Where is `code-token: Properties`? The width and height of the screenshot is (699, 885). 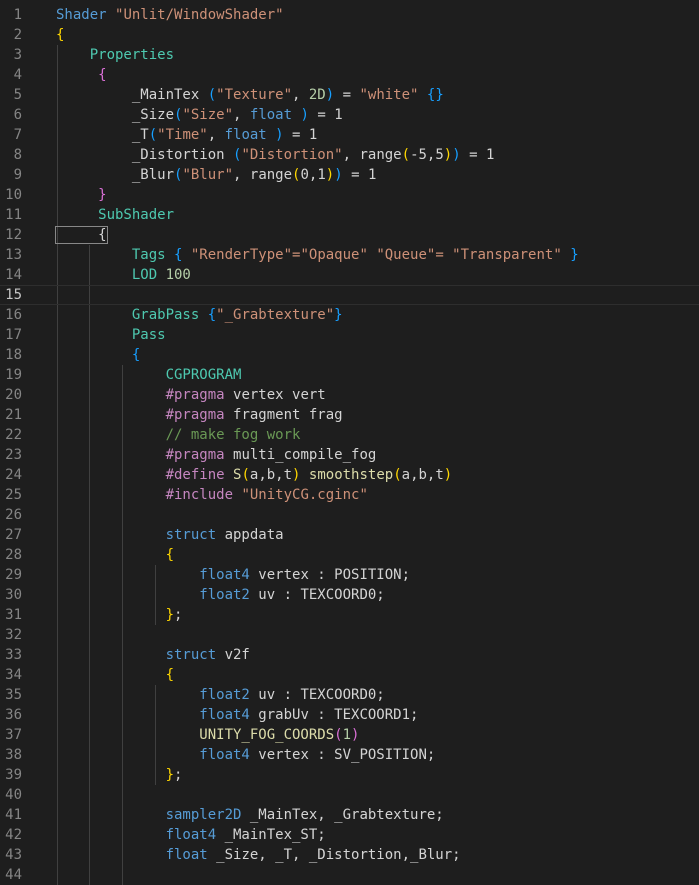
code-token: Properties is located at coordinates (115, 55).